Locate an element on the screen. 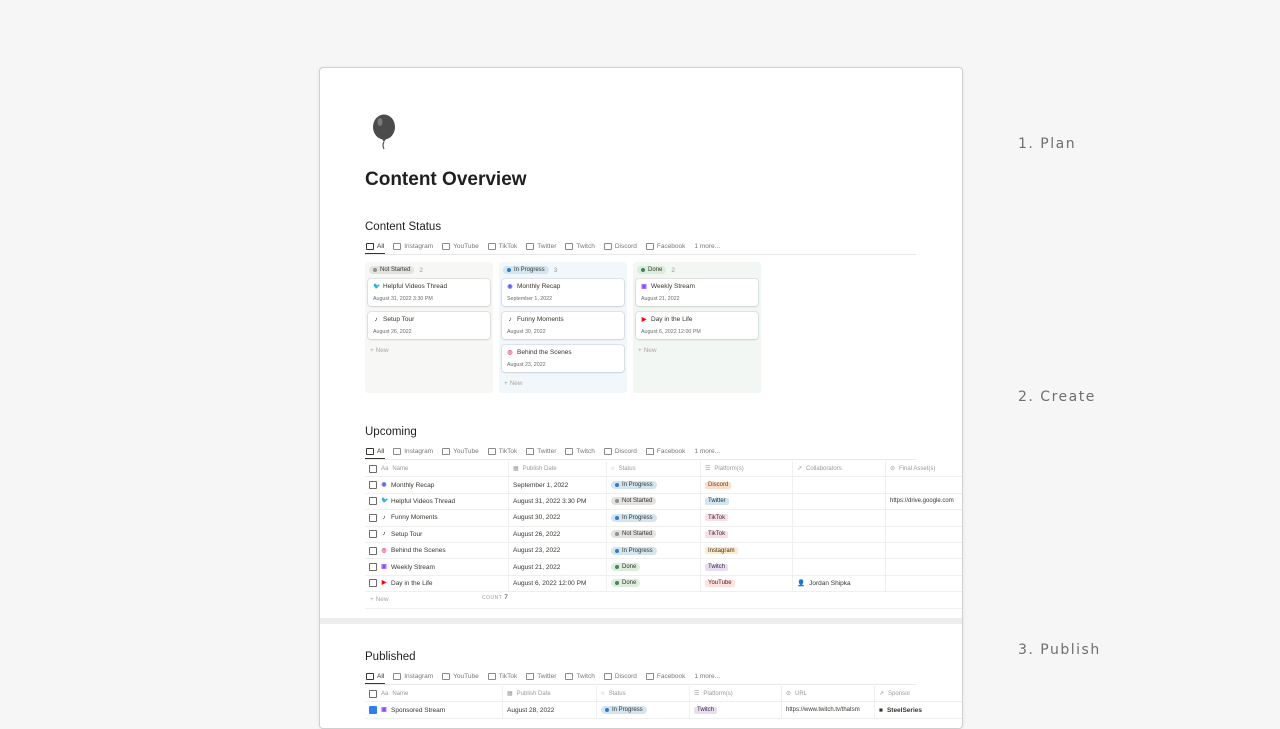  date-cell: August 31, 2022 3:30 PM is located at coordinates (558, 501).